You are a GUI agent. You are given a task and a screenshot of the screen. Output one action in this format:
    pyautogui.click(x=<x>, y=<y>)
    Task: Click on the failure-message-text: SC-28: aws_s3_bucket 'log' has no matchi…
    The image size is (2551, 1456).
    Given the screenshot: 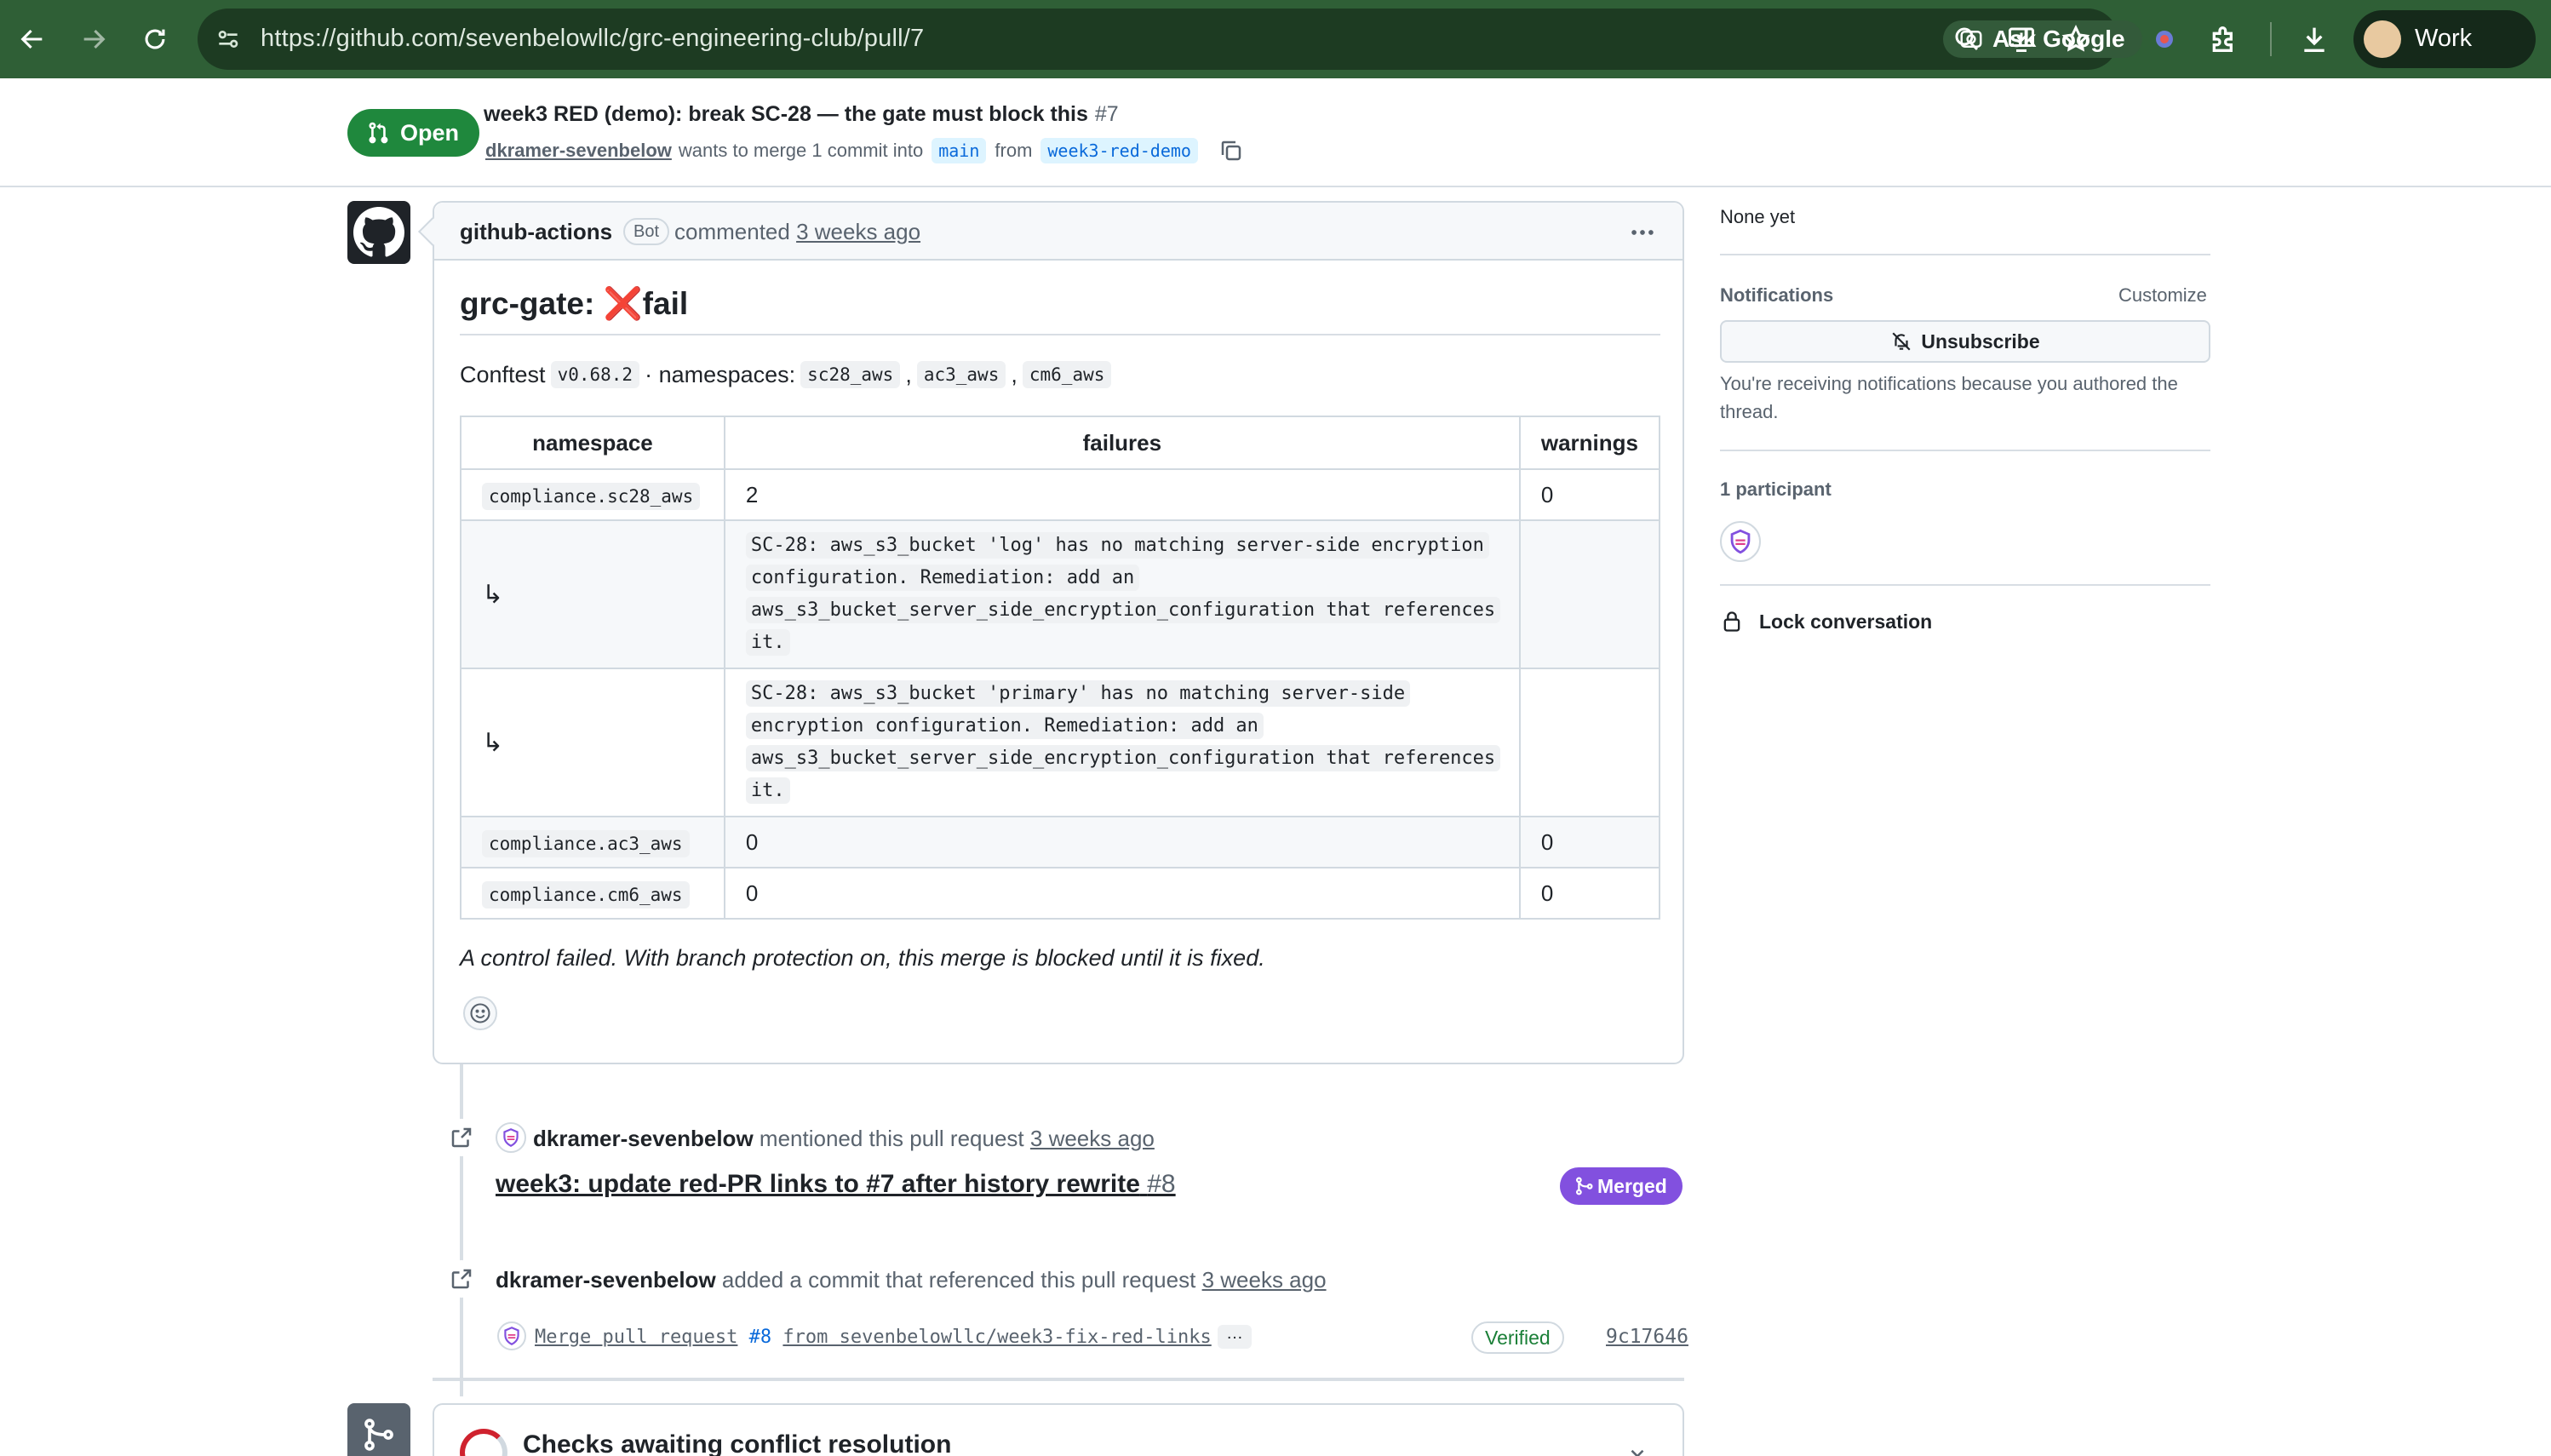 What is the action you would take?
    pyautogui.click(x=1123, y=594)
    